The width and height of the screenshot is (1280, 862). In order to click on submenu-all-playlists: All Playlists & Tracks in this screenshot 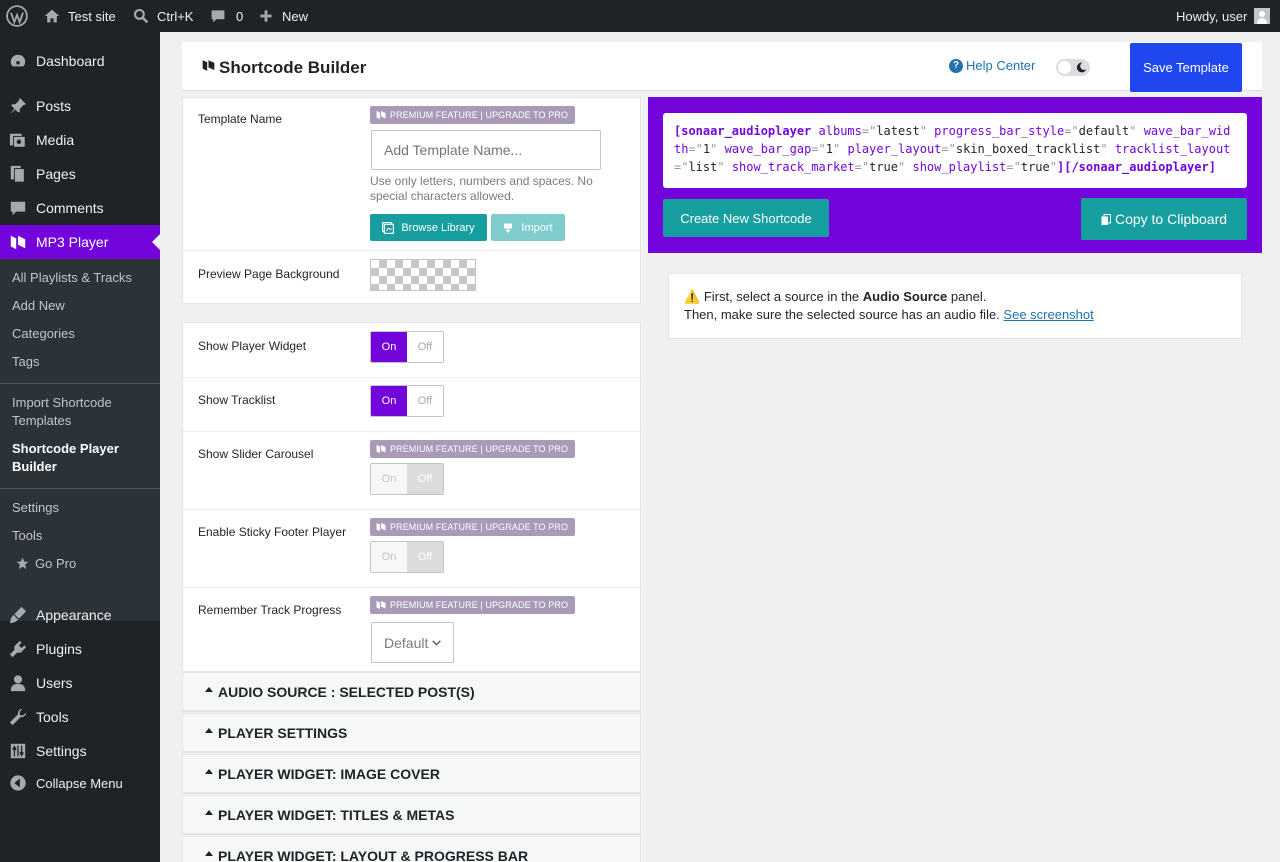, I will do `click(82, 278)`.